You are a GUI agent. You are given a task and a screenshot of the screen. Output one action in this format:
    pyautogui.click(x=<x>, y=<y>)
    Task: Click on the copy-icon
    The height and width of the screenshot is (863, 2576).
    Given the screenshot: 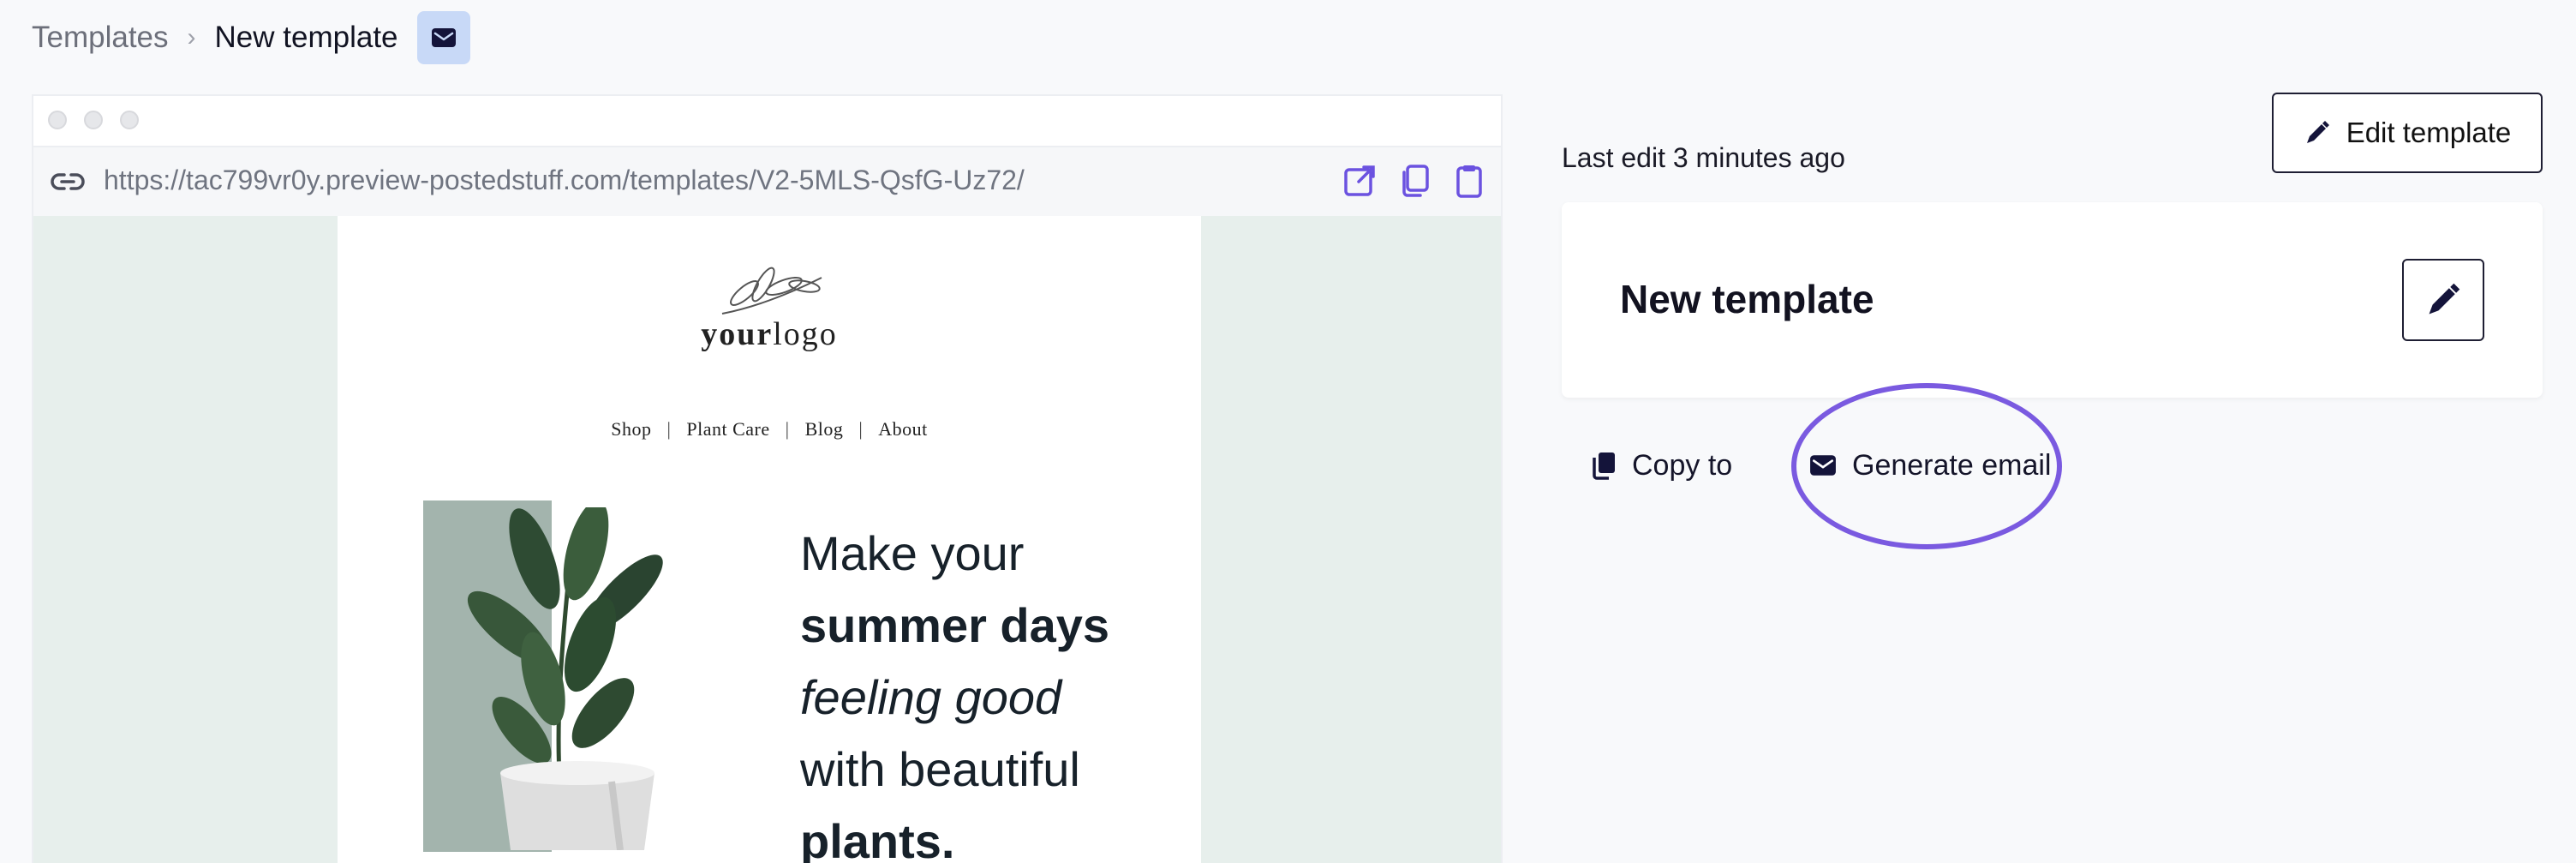 What is the action you would take?
    pyautogui.click(x=1604, y=466)
    